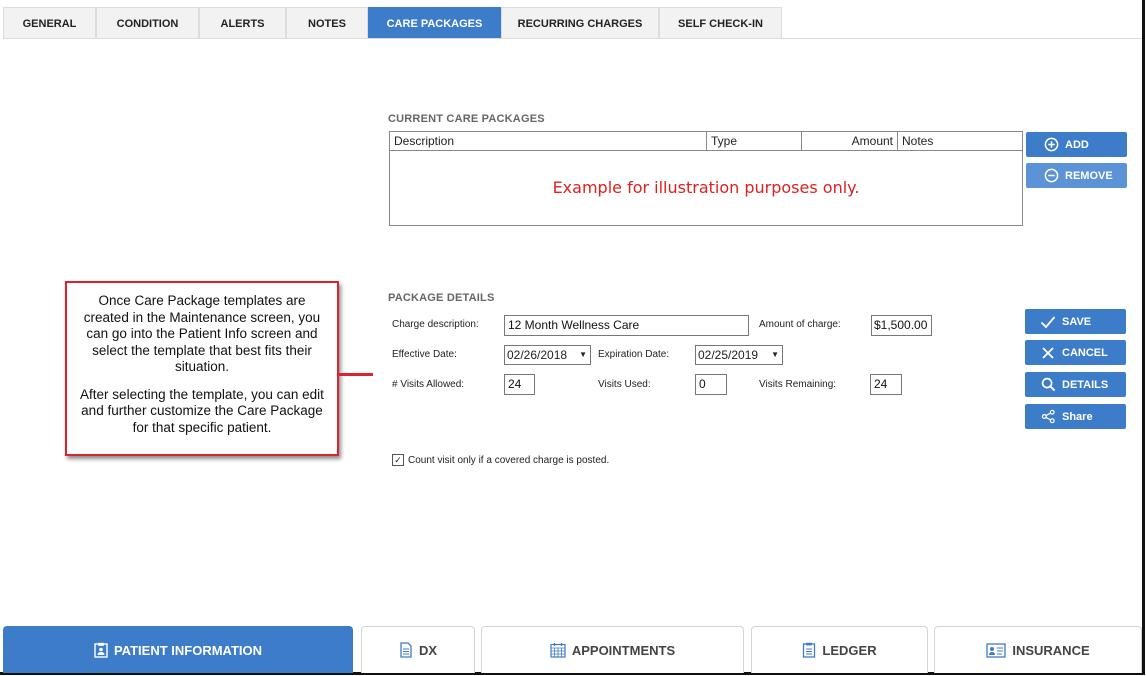 The image size is (1146, 676). I want to click on cancel-button: CANCEL, so click(1075, 352).